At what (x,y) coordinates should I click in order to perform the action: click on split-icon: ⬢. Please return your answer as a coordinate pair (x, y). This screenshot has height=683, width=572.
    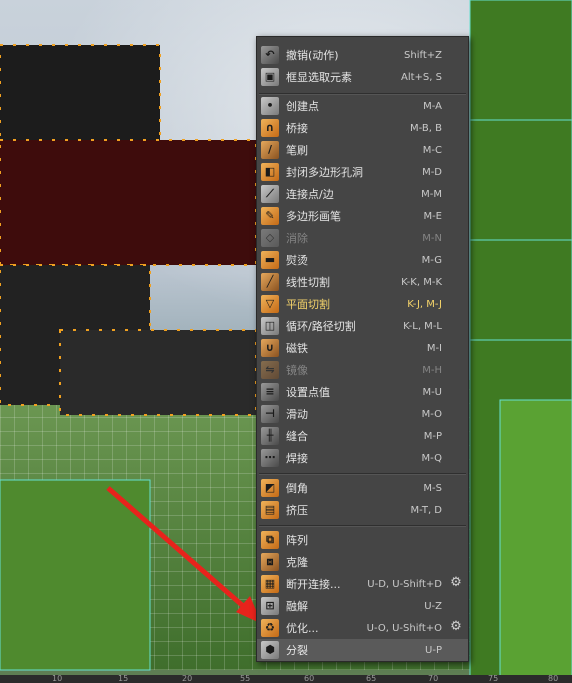
    Looking at the image, I should click on (270, 650).